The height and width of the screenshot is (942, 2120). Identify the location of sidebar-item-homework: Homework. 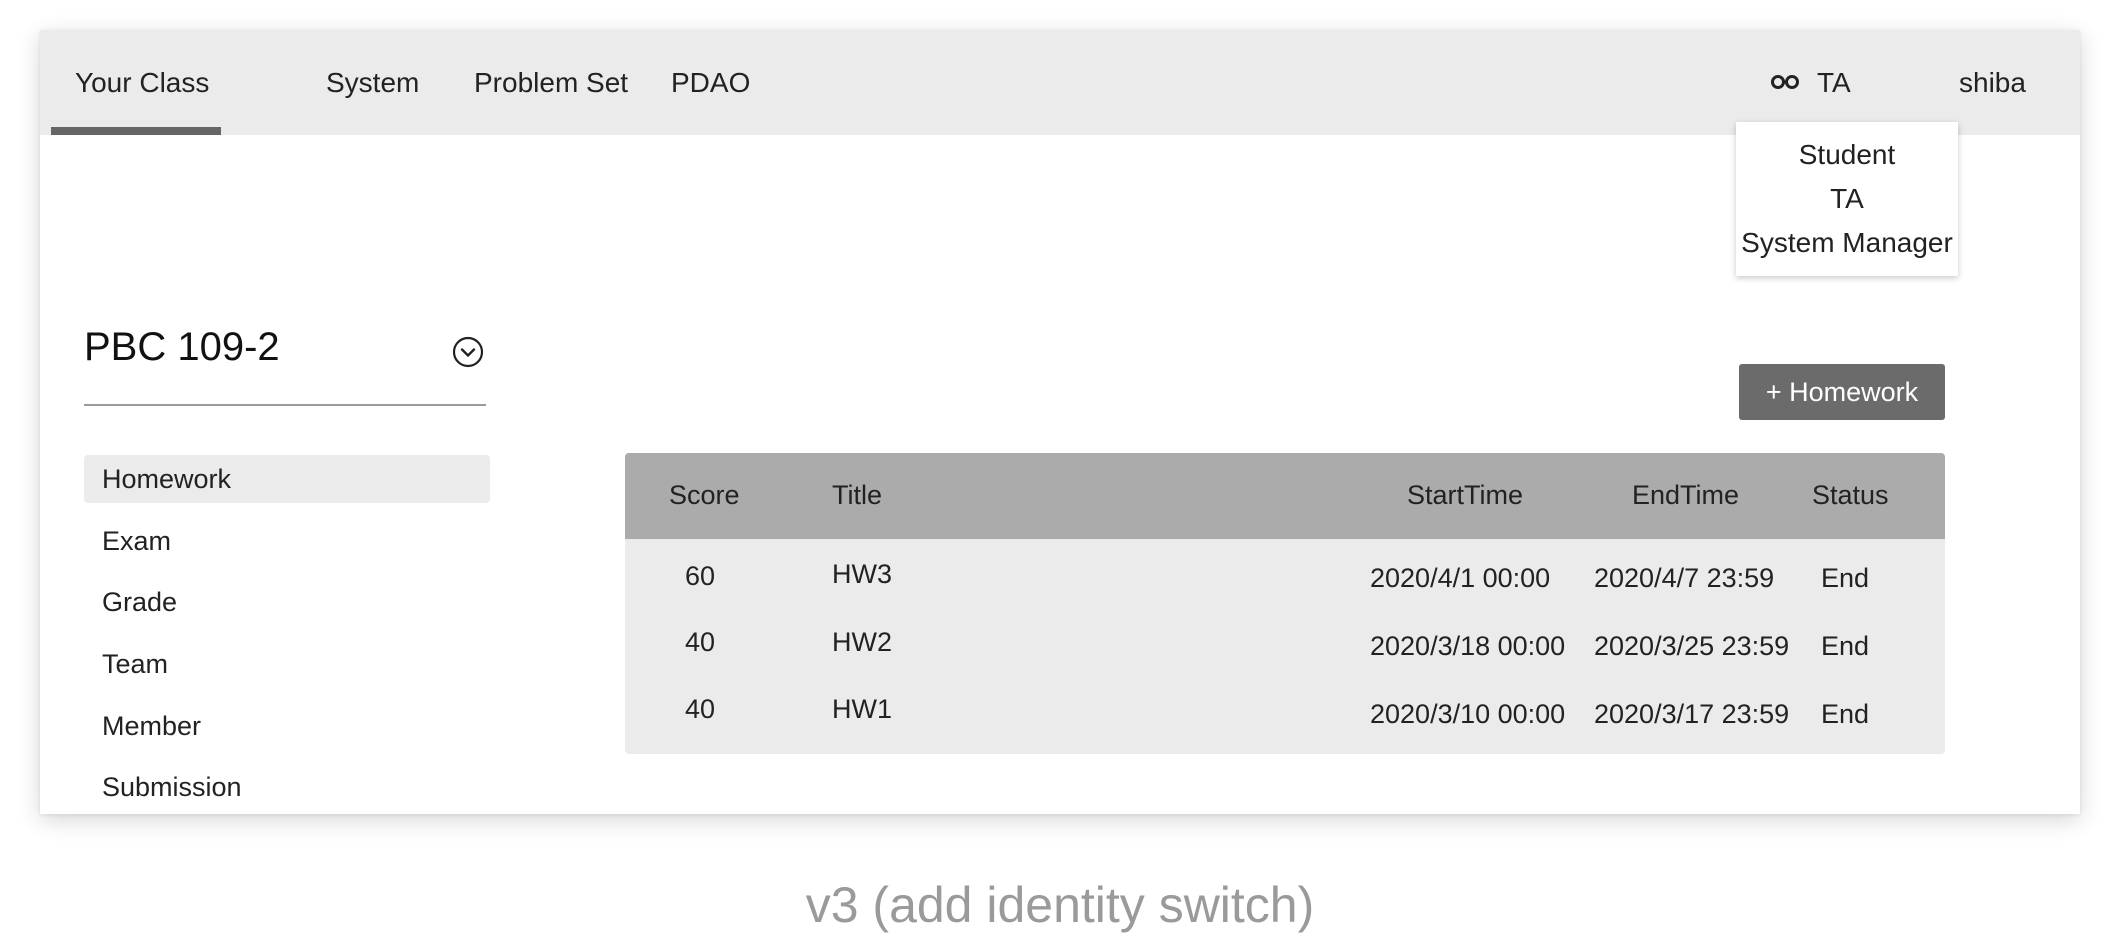
(287, 479).